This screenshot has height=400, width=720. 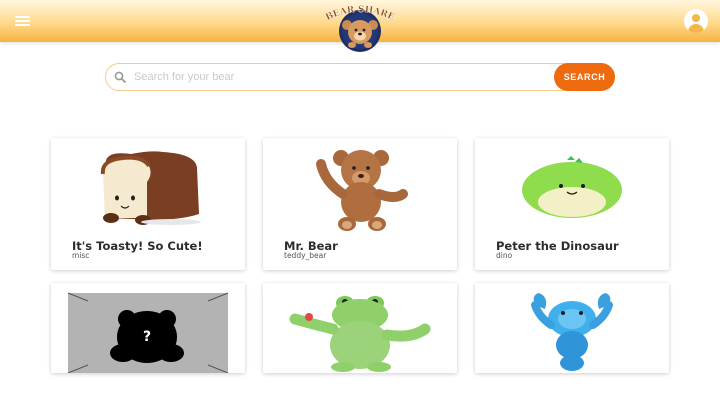 What do you see at coordinates (137, 246) in the screenshot?
I see `bear-title: It's Toasty! So Cute!` at bounding box center [137, 246].